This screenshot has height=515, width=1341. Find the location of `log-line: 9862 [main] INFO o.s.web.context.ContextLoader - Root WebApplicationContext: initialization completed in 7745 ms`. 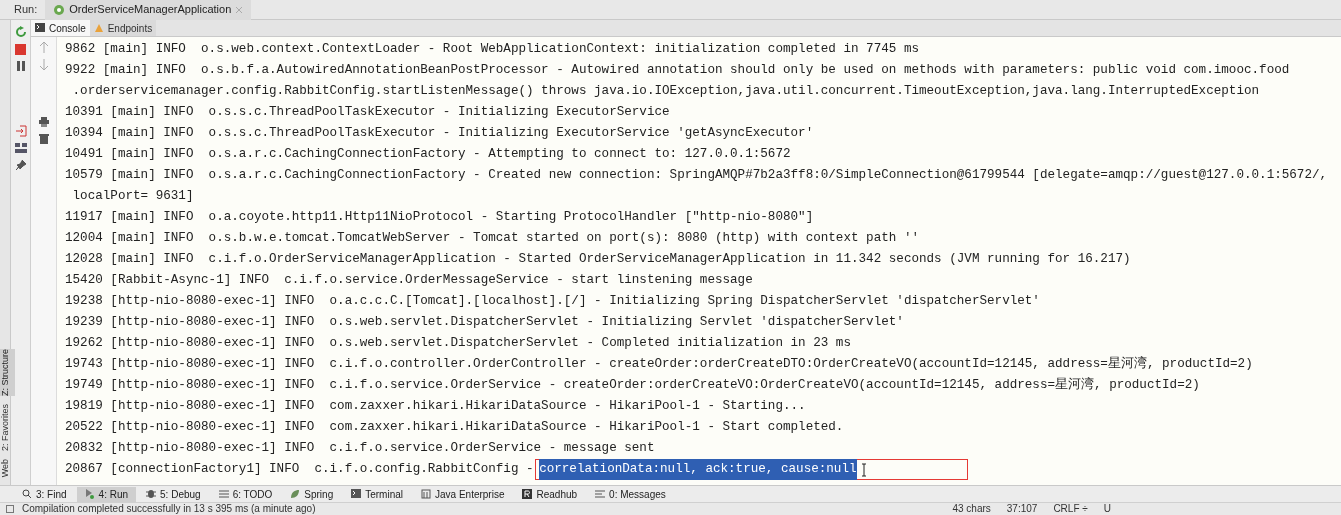

log-line: 9862 [main] INFO o.s.web.context.ContextLoader - Root WebApplicationContext: initialization completed in 7745 ms is located at coordinates (492, 49).